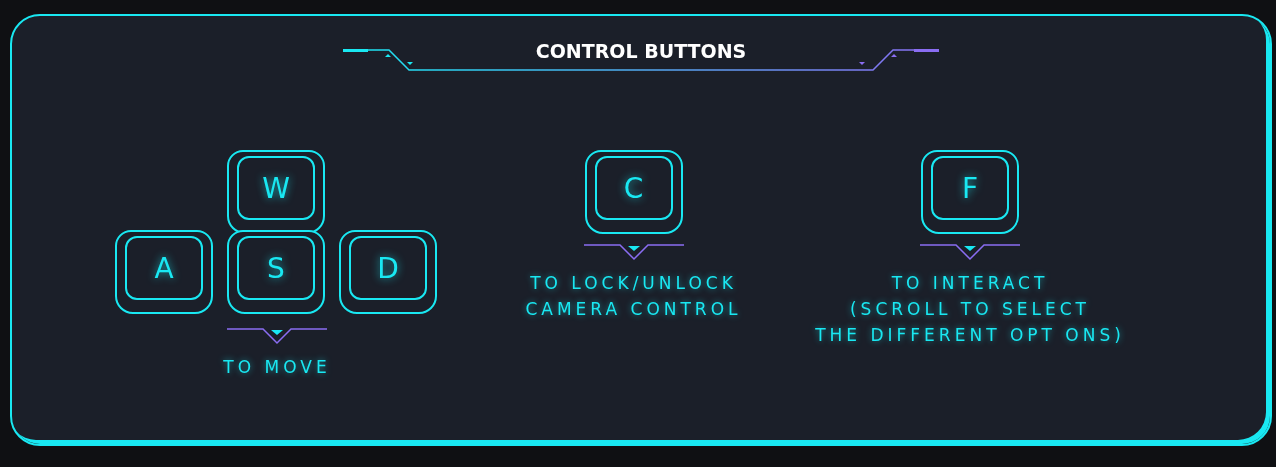 The height and width of the screenshot is (467, 1276). I want to click on caption-text: CAMERA CONTROL, so click(633, 309).